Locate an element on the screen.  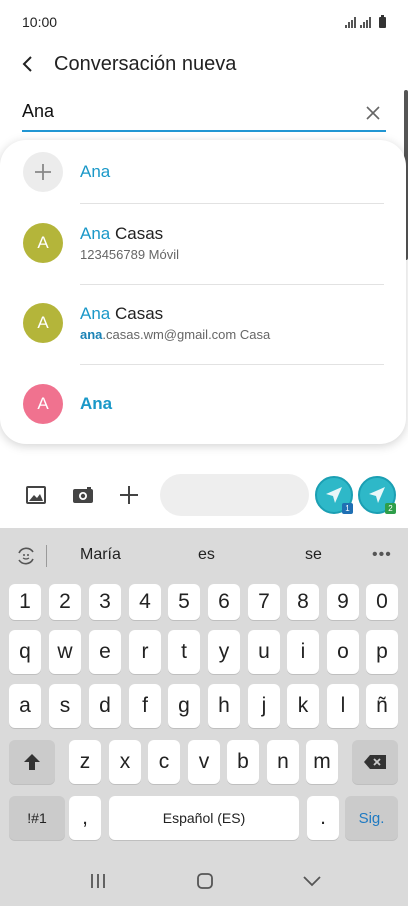
key: a is located at coordinates (25, 706).